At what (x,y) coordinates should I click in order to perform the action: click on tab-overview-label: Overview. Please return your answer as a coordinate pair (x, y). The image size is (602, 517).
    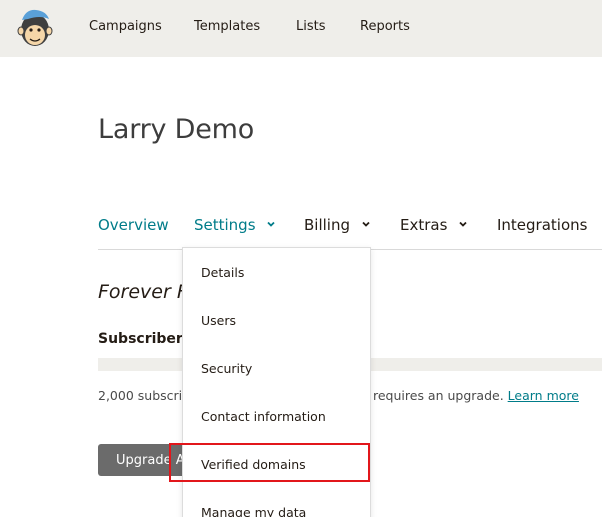
    Looking at the image, I should click on (133, 225).